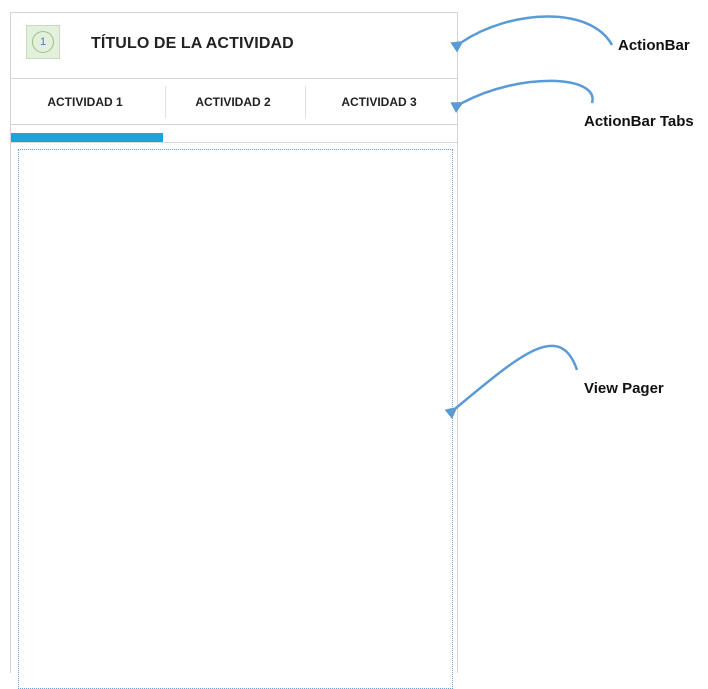  What do you see at coordinates (529, 217) in the screenshot?
I see `annotation-arrows` at bounding box center [529, 217].